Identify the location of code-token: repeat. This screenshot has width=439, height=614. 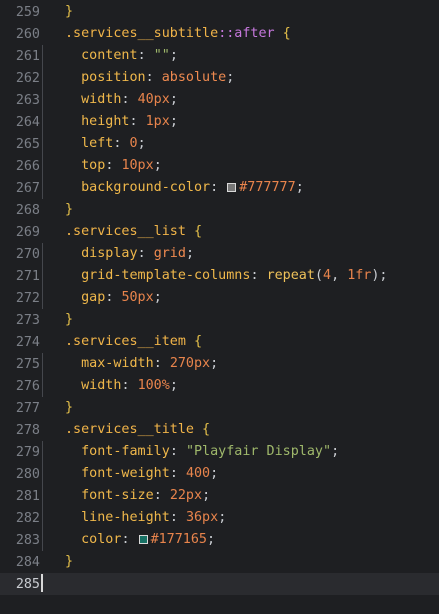
(290, 275).